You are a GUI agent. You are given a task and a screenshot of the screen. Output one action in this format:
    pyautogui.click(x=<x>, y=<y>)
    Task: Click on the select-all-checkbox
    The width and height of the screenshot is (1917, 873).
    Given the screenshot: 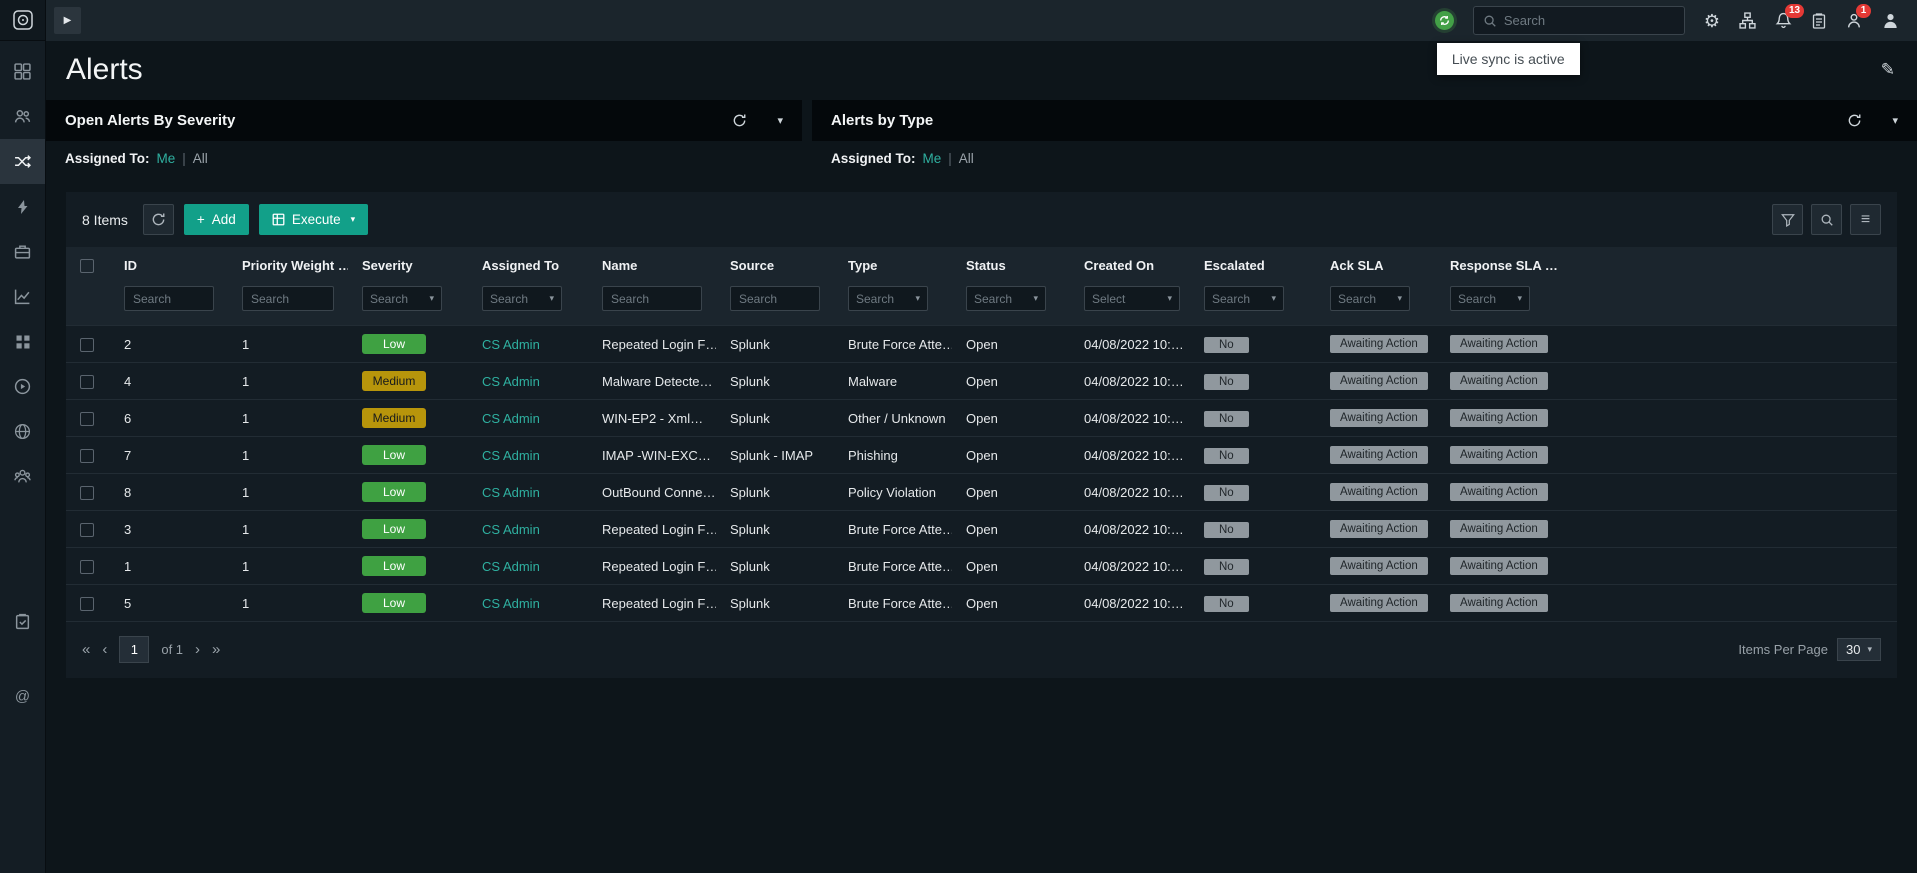 What is the action you would take?
    pyautogui.click(x=87, y=266)
    